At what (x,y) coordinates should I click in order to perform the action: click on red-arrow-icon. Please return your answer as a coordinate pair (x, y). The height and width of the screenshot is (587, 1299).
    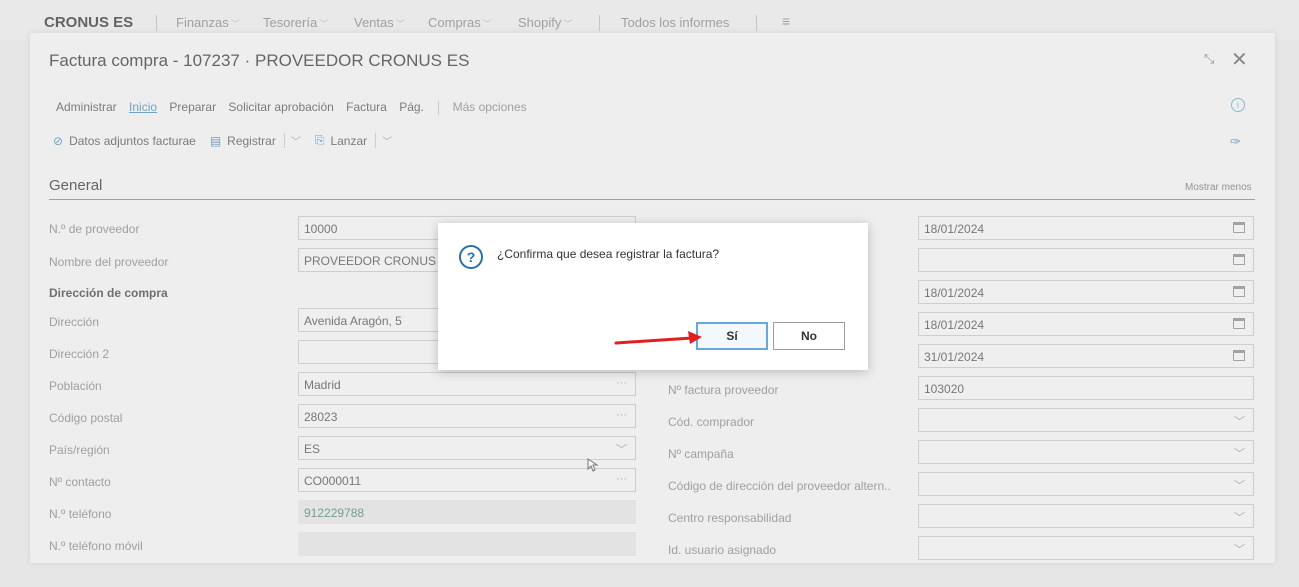
    Looking at the image, I should click on (658, 338).